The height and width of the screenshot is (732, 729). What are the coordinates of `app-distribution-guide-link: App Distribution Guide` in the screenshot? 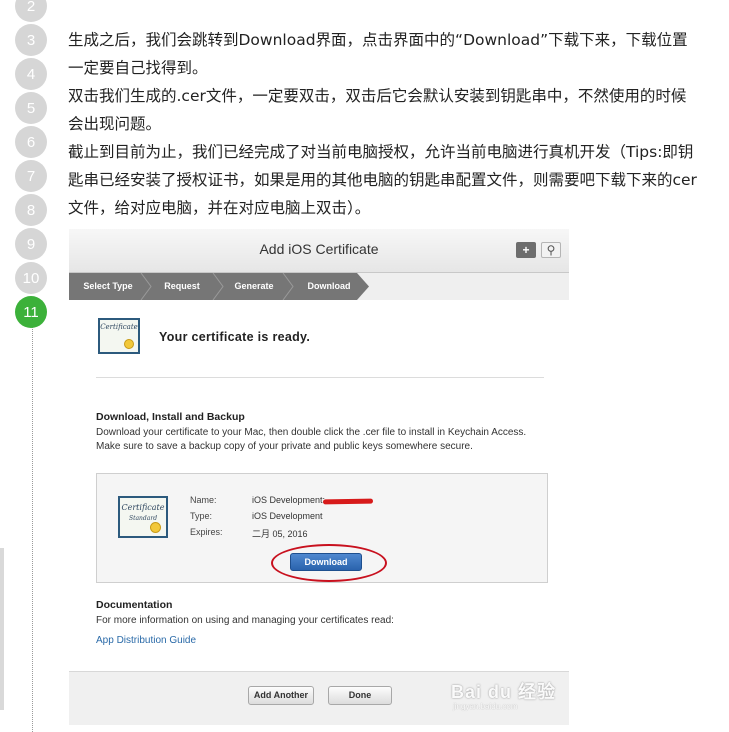 It's located at (146, 640).